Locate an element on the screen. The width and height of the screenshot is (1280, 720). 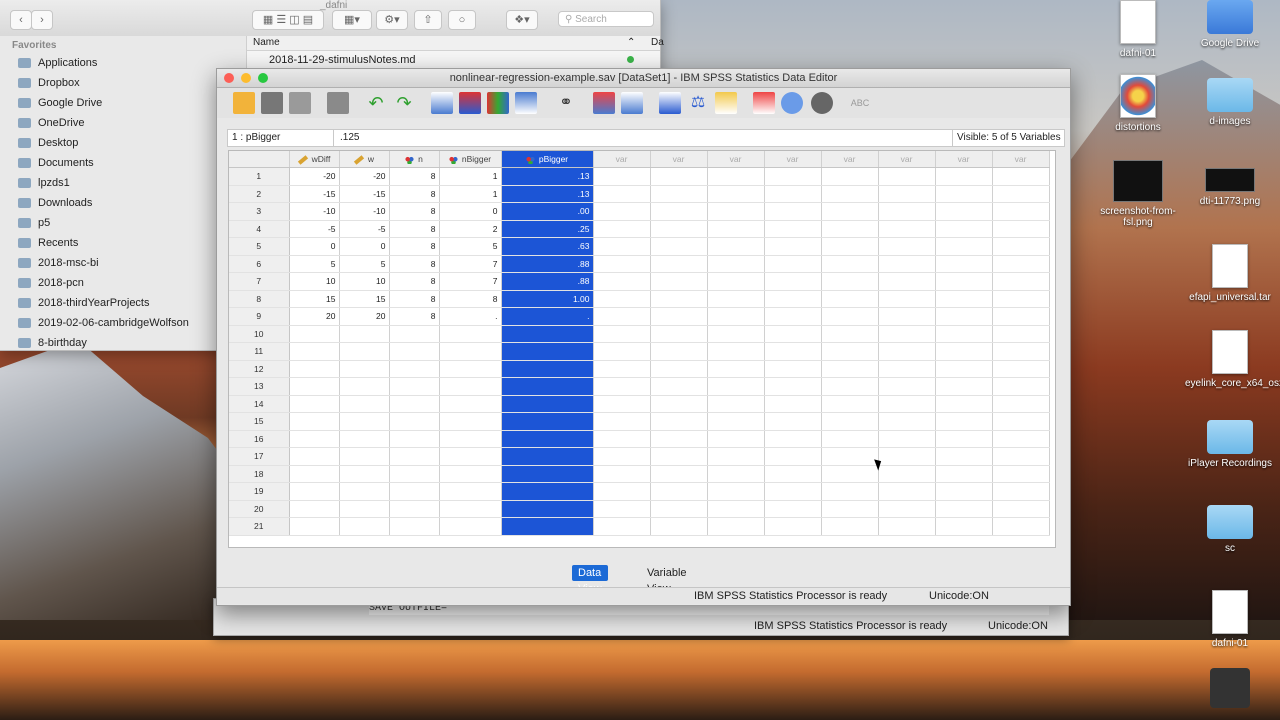
back-button: ‹ is located at coordinates (21, 20).